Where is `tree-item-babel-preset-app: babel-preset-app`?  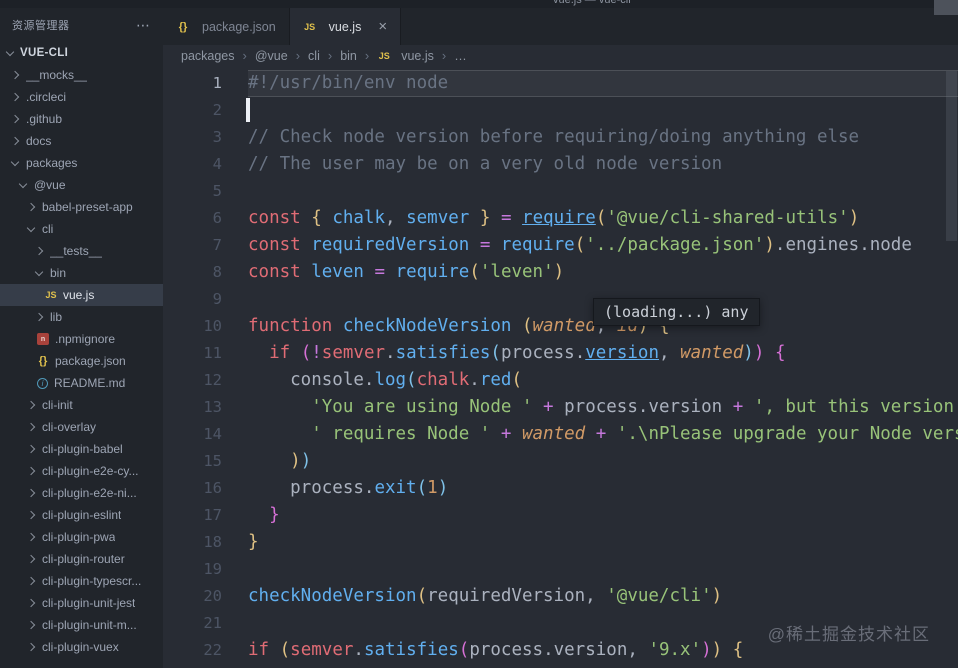 tree-item-babel-preset-app: babel-preset-app is located at coordinates (81, 207).